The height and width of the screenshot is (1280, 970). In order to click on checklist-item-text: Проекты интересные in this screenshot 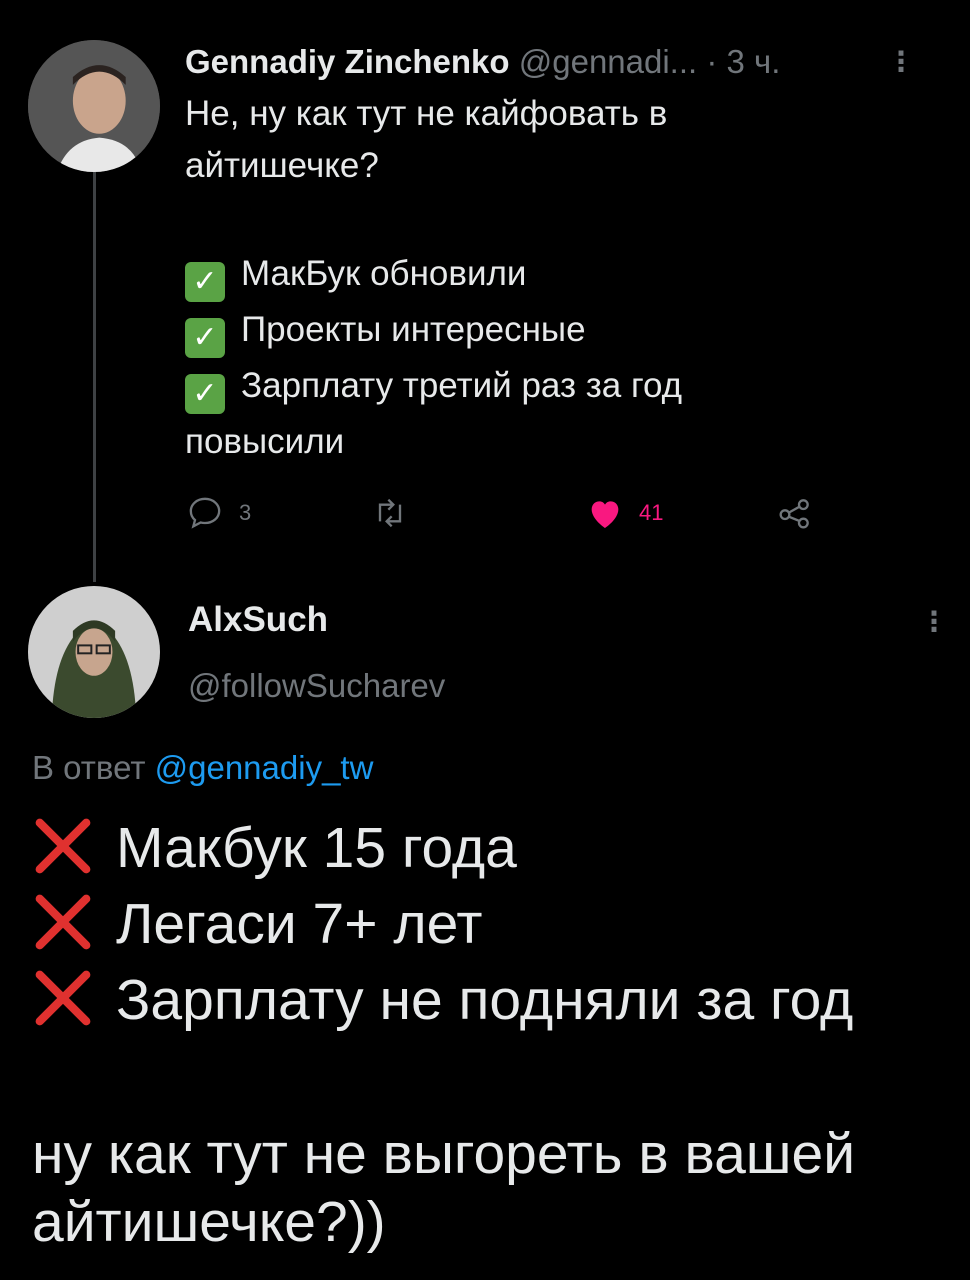, I will do `click(413, 329)`.